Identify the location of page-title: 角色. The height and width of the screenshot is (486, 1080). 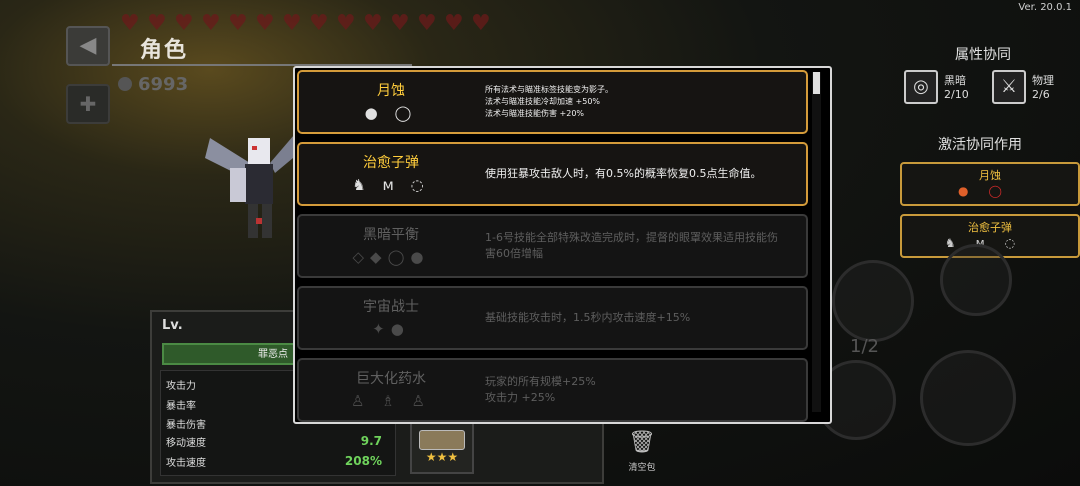
(164, 50).